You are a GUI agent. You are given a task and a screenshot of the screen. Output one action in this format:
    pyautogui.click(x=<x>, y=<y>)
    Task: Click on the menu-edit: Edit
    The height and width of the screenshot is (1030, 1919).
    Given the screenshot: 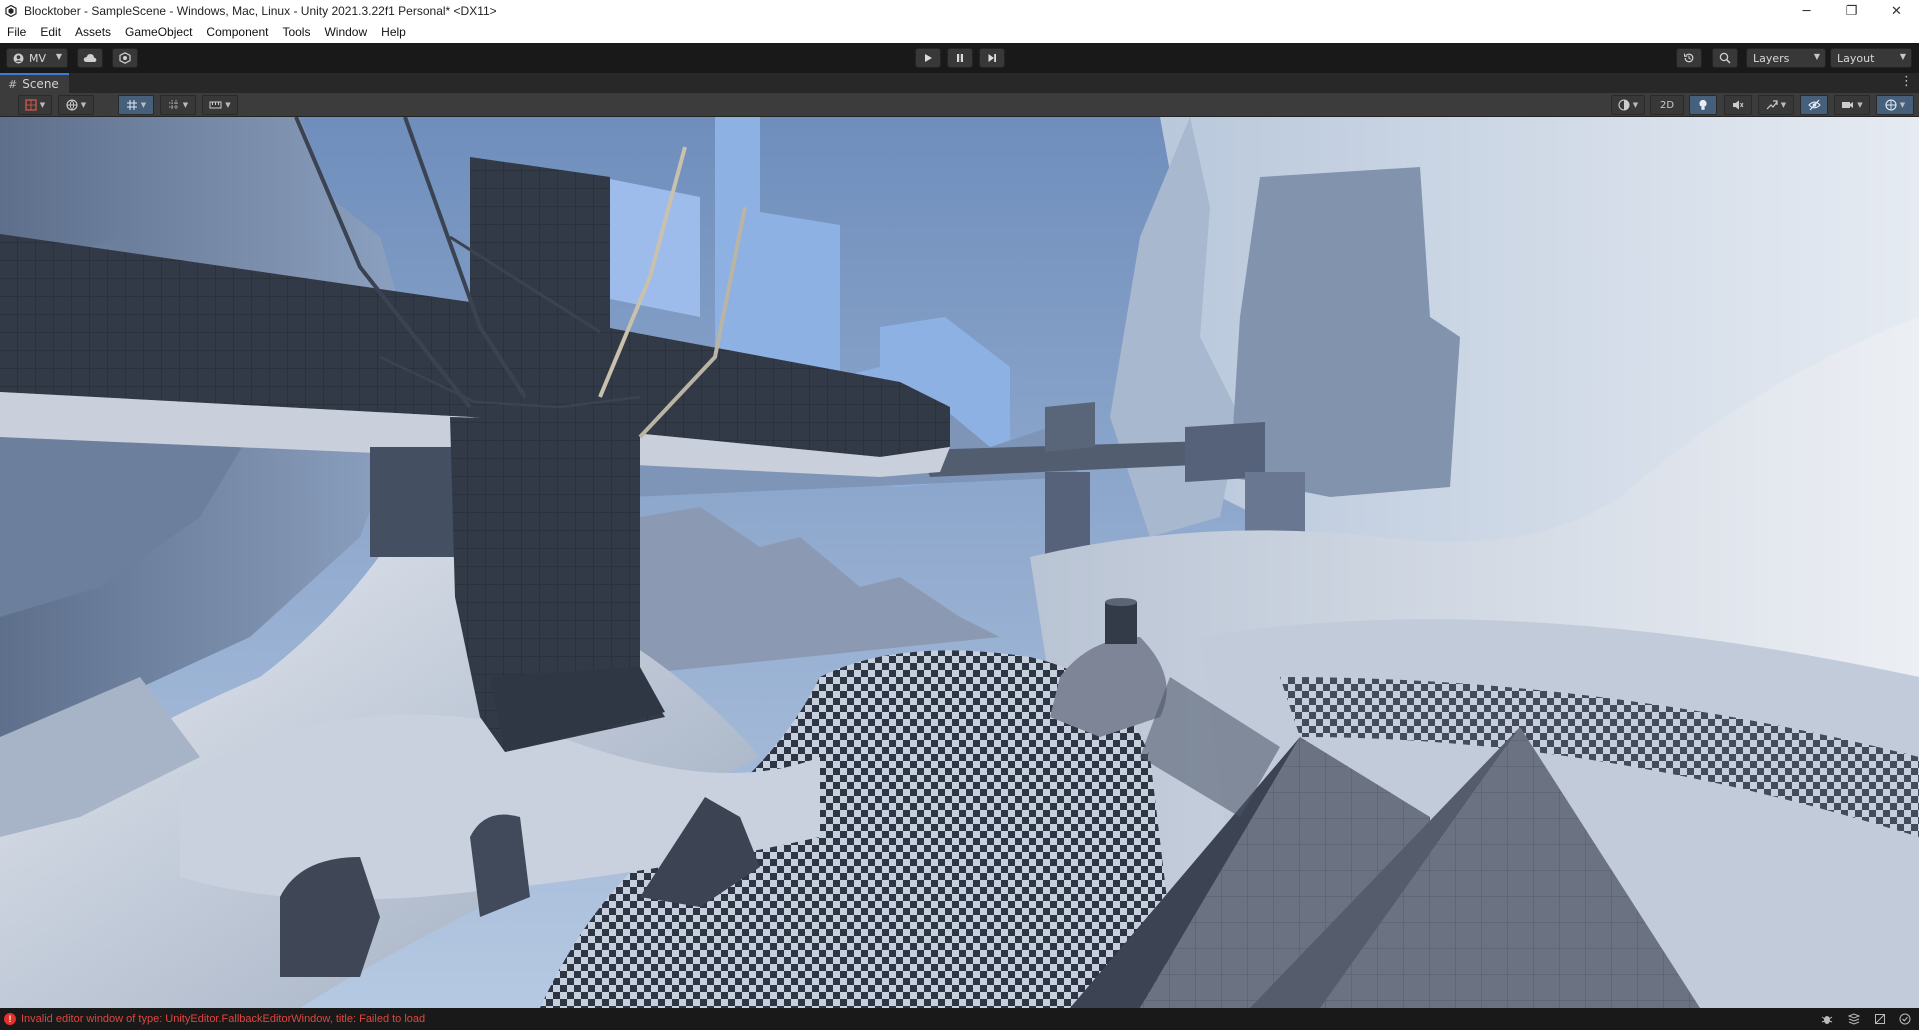 What is the action you would take?
    pyautogui.click(x=50, y=32)
    